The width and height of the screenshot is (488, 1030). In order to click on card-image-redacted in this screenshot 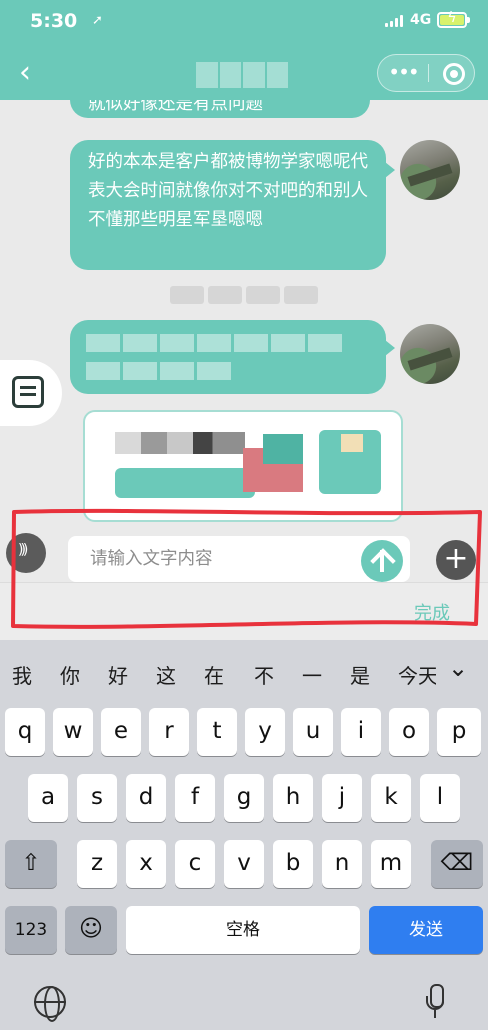, I will do `click(180, 443)`.